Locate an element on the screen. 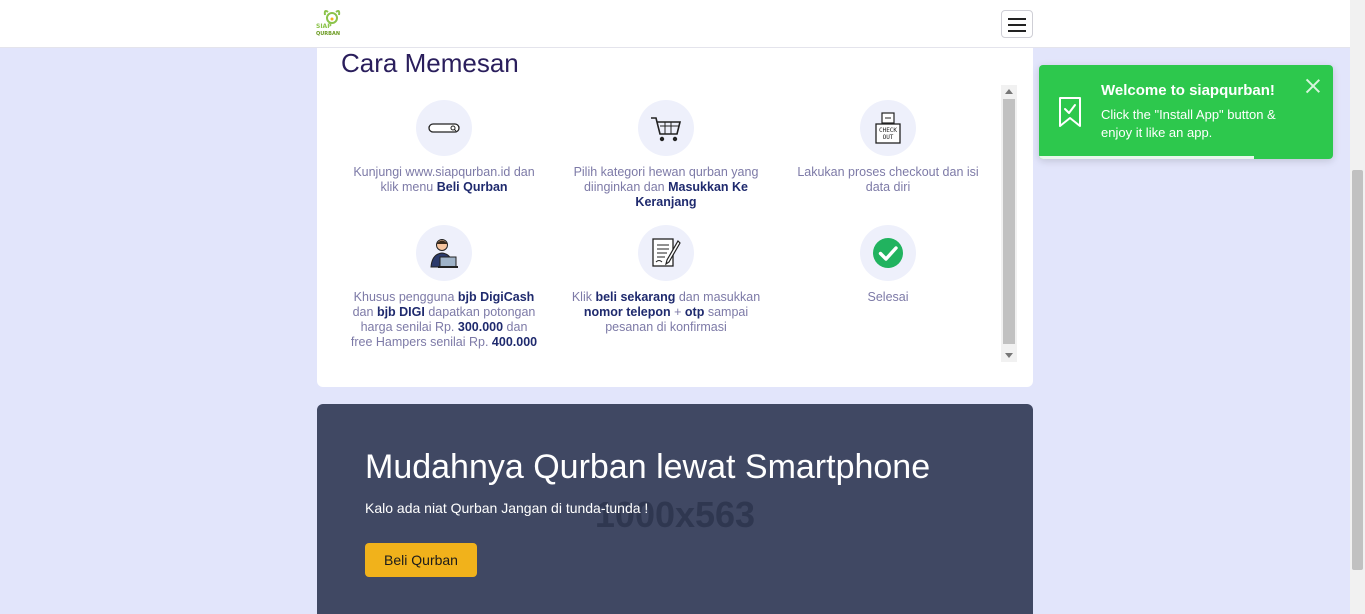 Image resolution: width=1365 pixels, height=614 pixels. close-icon is located at coordinates (1313, 86).